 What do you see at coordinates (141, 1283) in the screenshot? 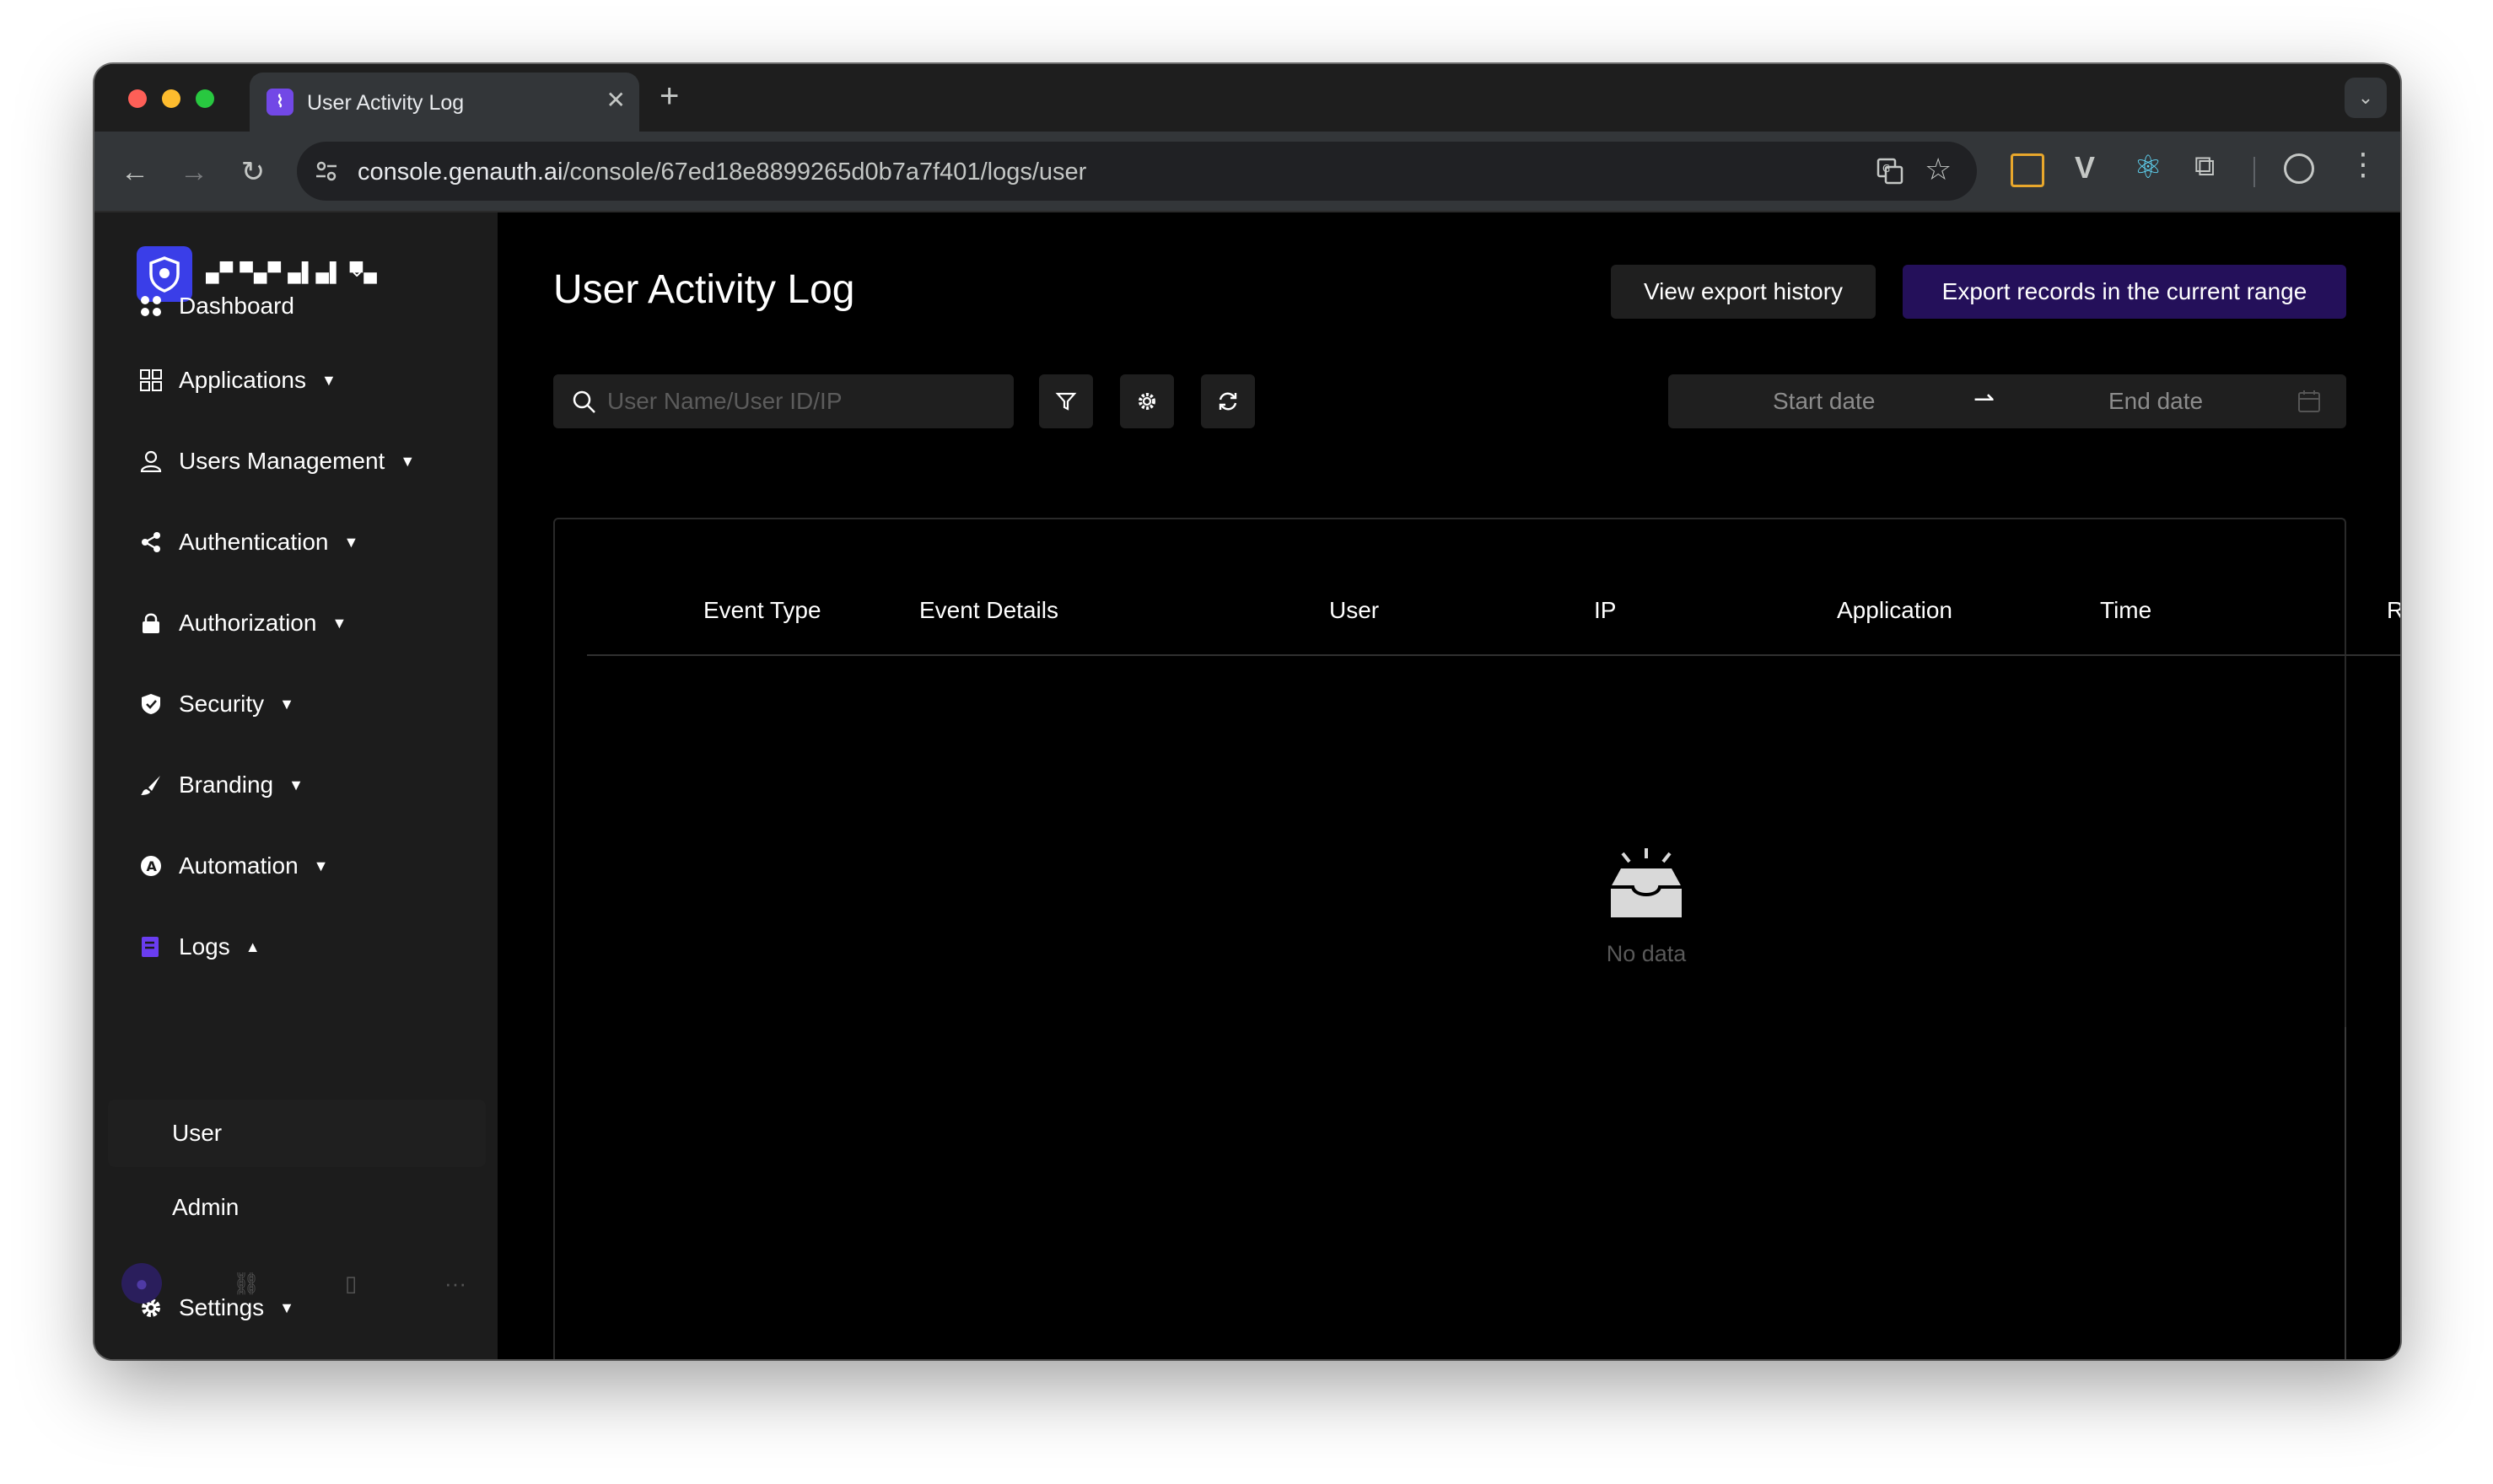
I see `assistant-bot-icon: ●` at bounding box center [141, 1283].